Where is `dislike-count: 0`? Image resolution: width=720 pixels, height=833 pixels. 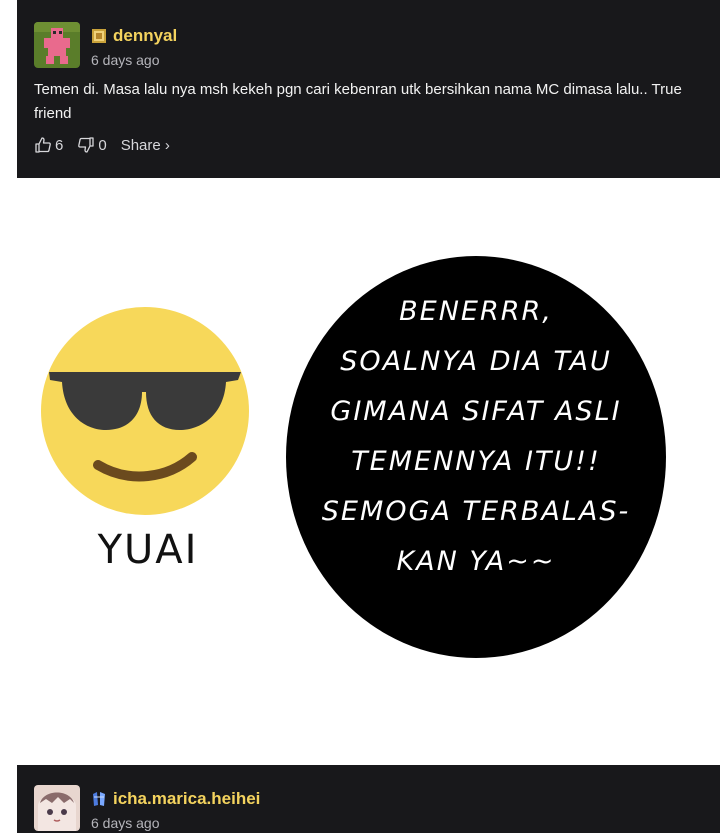 dislike-count: 0 is located at coordinates (102, 145).